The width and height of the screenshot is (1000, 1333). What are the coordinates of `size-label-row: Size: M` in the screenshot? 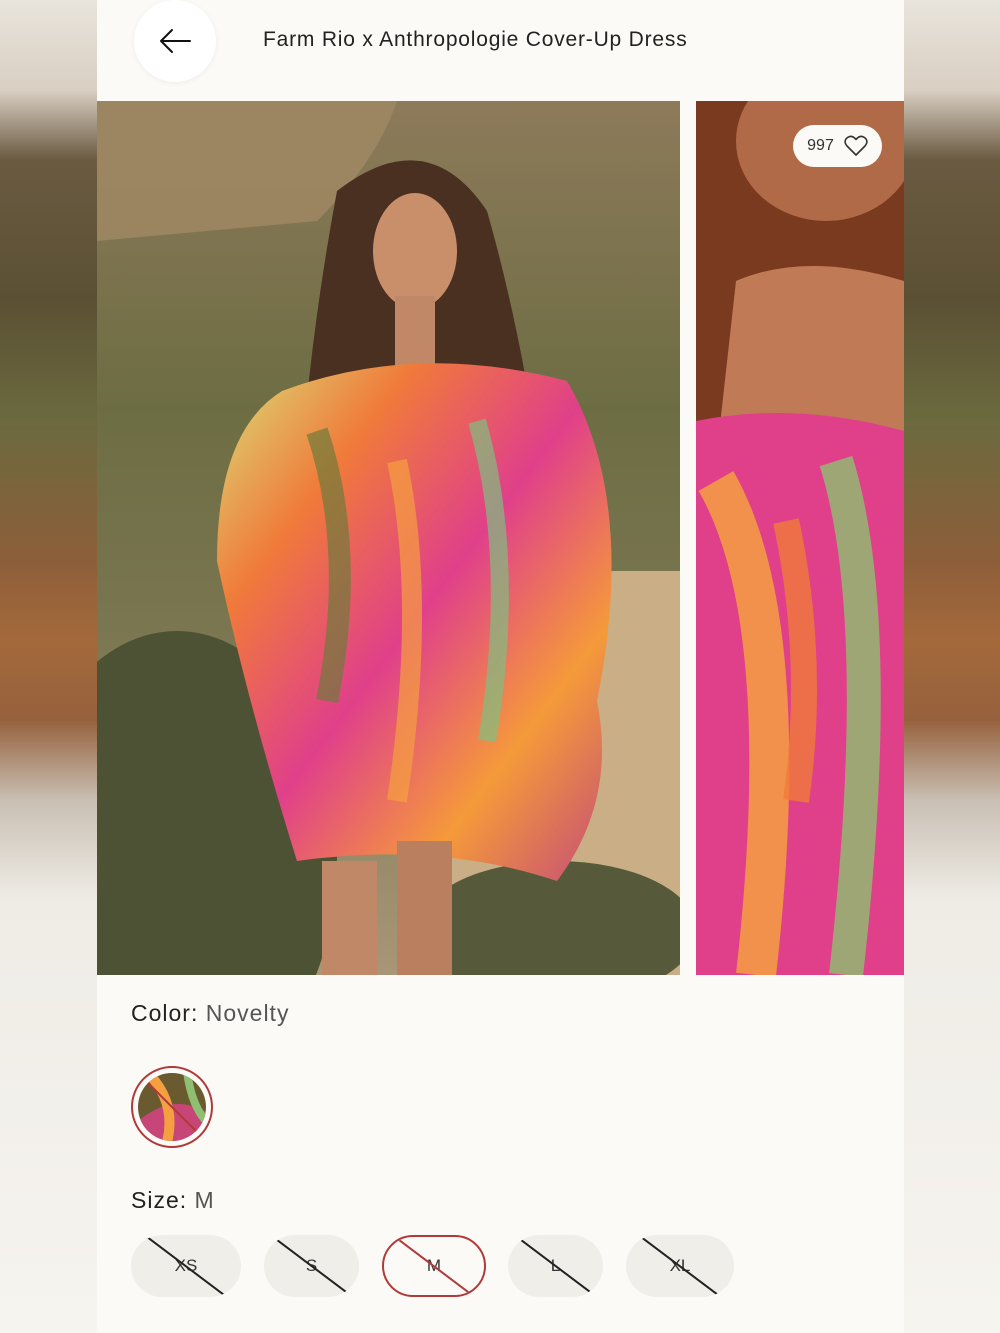 It's located at (173, 1200).